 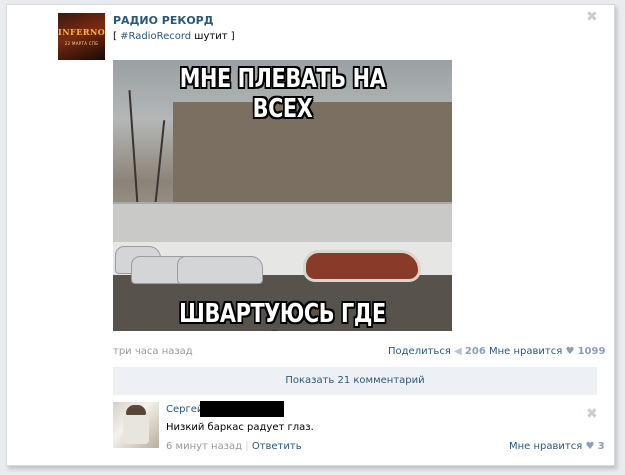 I want to click on comment-close-icon: ✖, so click(x=592, y=414).